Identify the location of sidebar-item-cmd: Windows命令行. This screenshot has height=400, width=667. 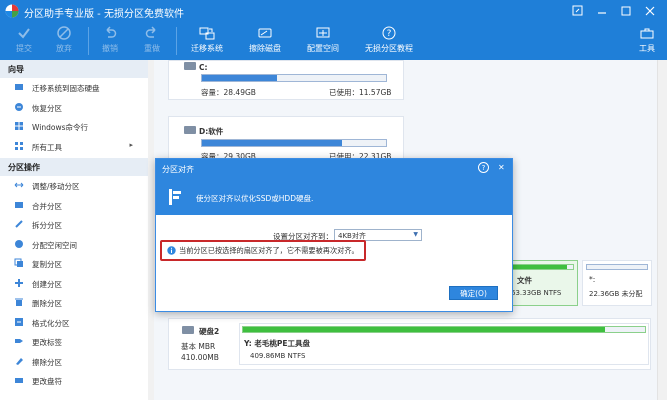
(74, 127).